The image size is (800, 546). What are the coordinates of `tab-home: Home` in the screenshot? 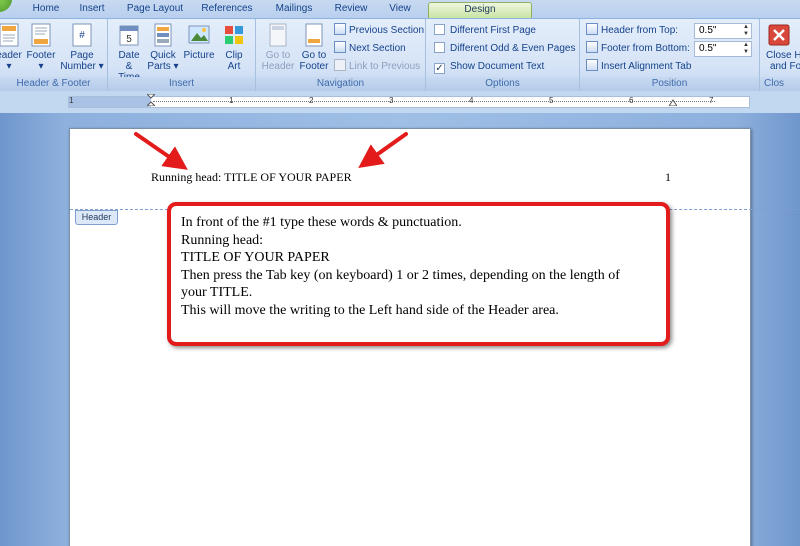 It's located at (46, 10).